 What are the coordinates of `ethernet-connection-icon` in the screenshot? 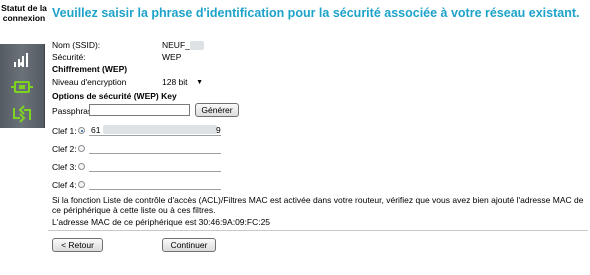 It's located at (22, 114).